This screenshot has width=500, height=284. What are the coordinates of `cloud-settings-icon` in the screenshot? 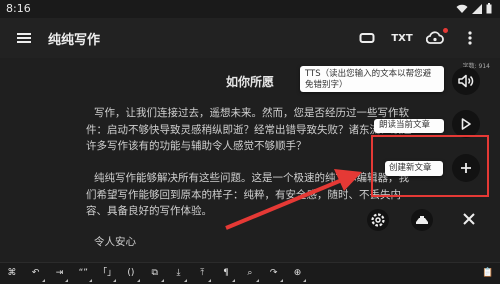 It's located at (435, 37).